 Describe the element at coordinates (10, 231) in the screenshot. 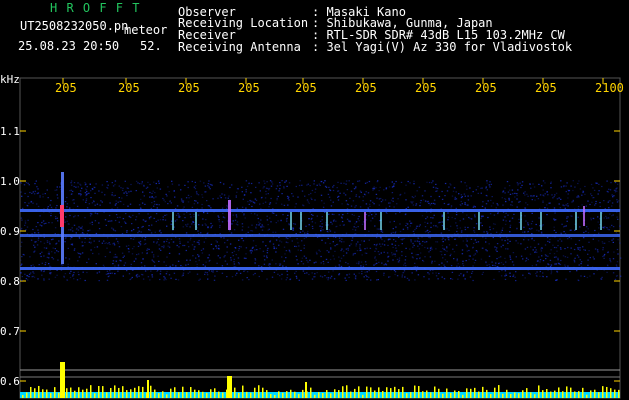

I see `y-tick-label: 0.9` at that location.